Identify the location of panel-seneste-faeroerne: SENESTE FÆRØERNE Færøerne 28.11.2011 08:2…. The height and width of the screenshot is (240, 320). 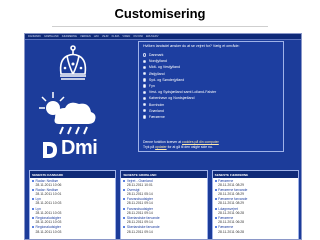
(255, 204).